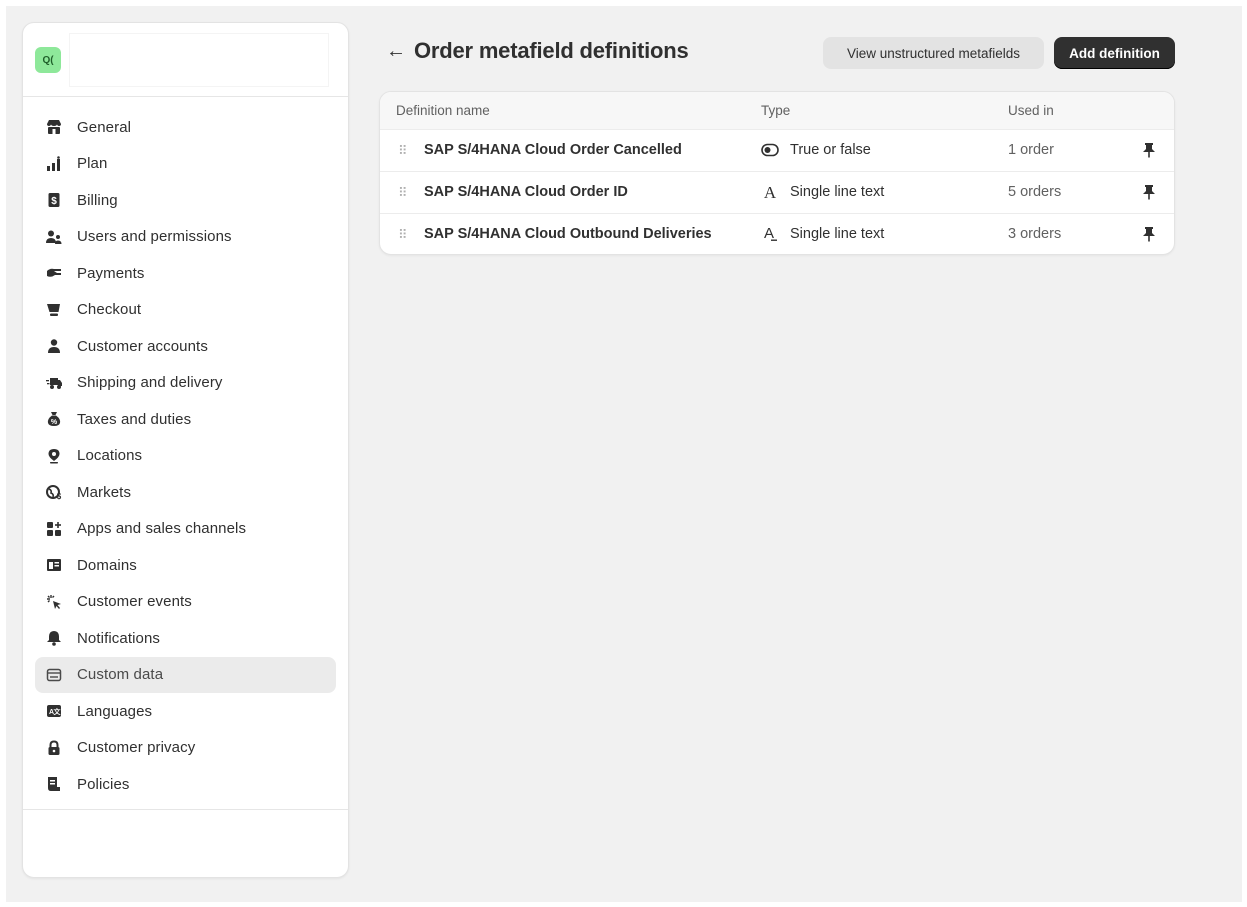  What do you see at coordinates (104, 127) in the screenshot?
I see `sidebar-item-label: General` at bounding box center [104, 127].